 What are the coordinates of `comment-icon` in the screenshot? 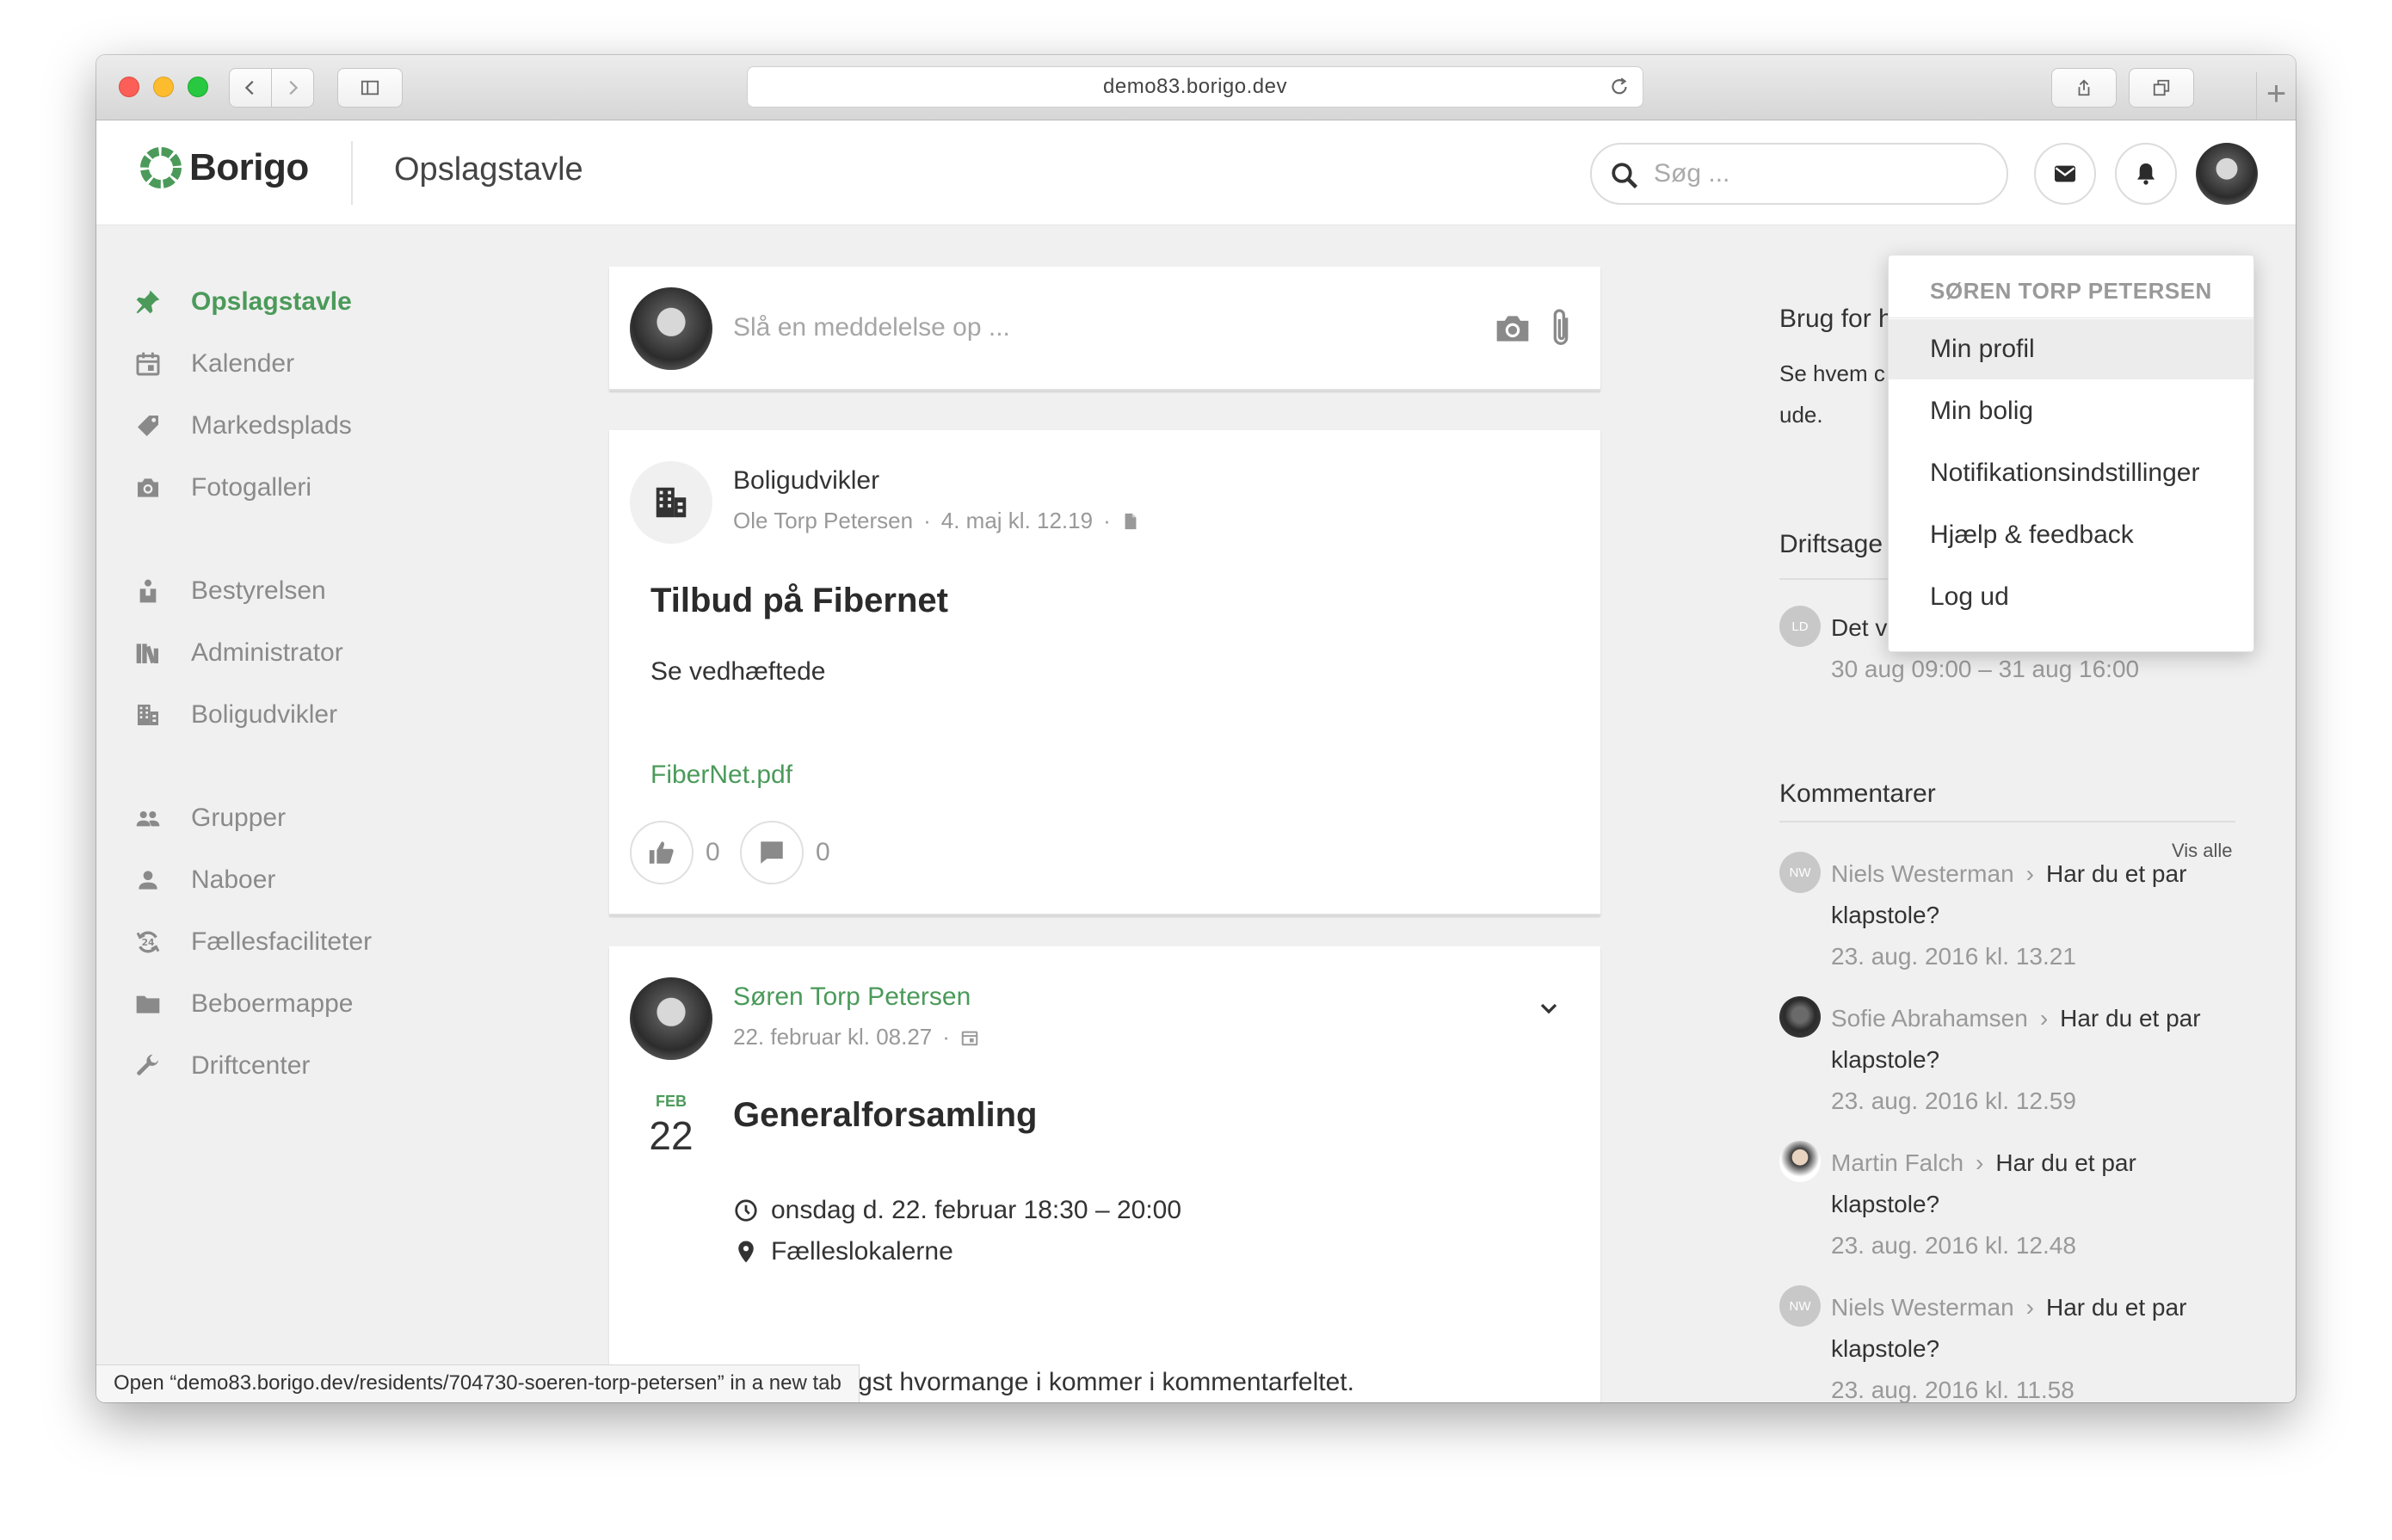 It's located at (772, 852).